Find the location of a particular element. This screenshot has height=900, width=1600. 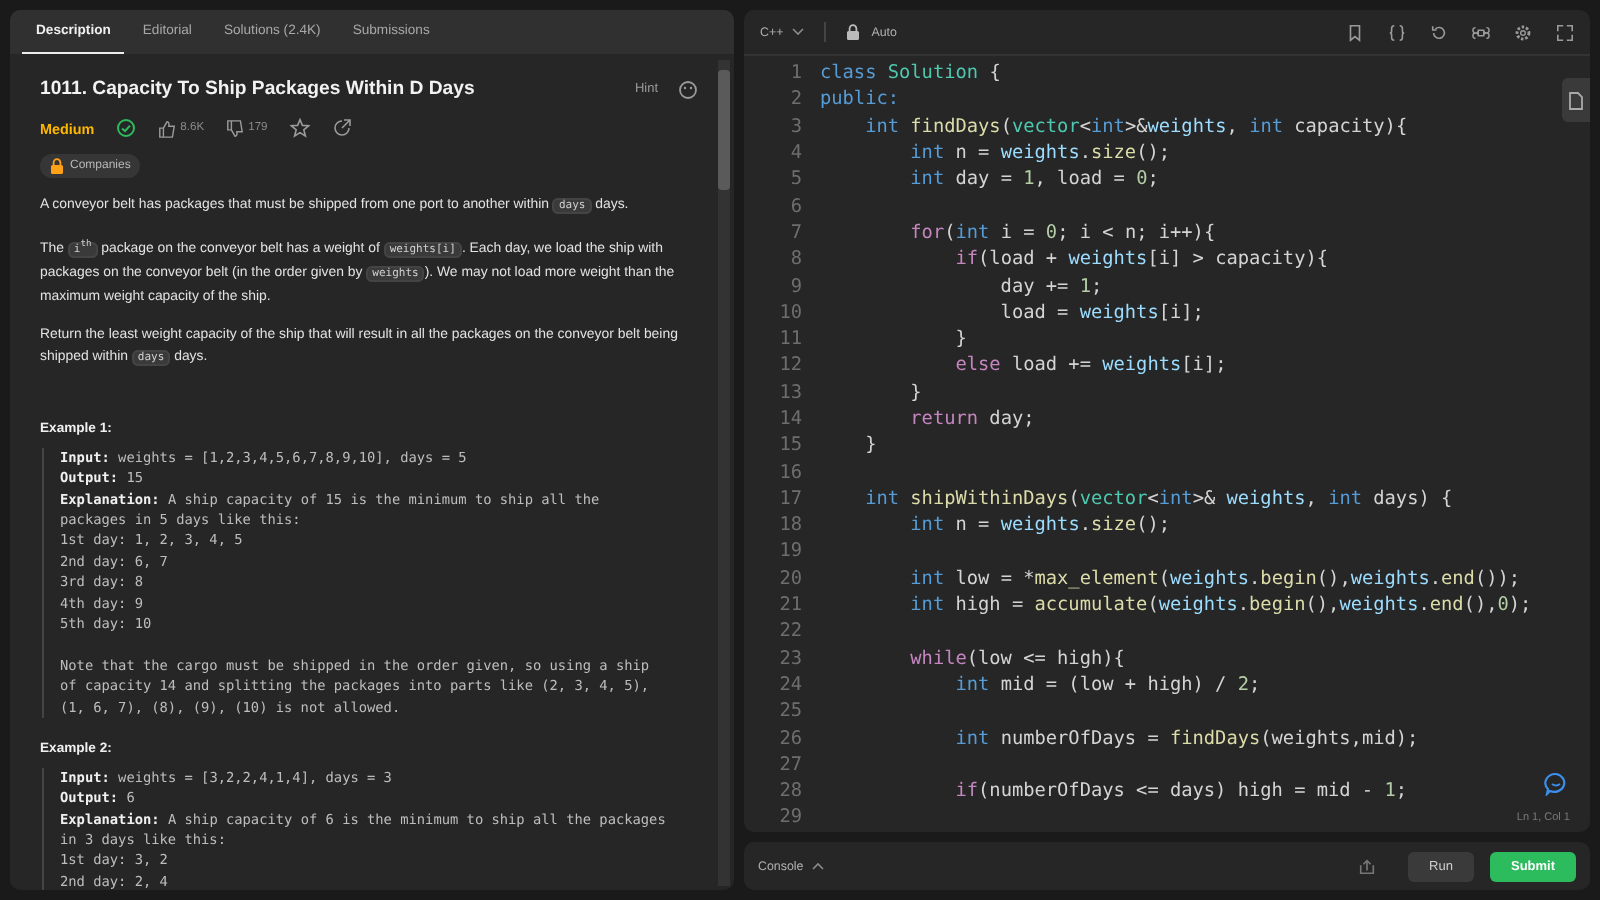

code-line: if(numberOfDays <= days) high = mid - 1; is located at coordinates (1180, 791).